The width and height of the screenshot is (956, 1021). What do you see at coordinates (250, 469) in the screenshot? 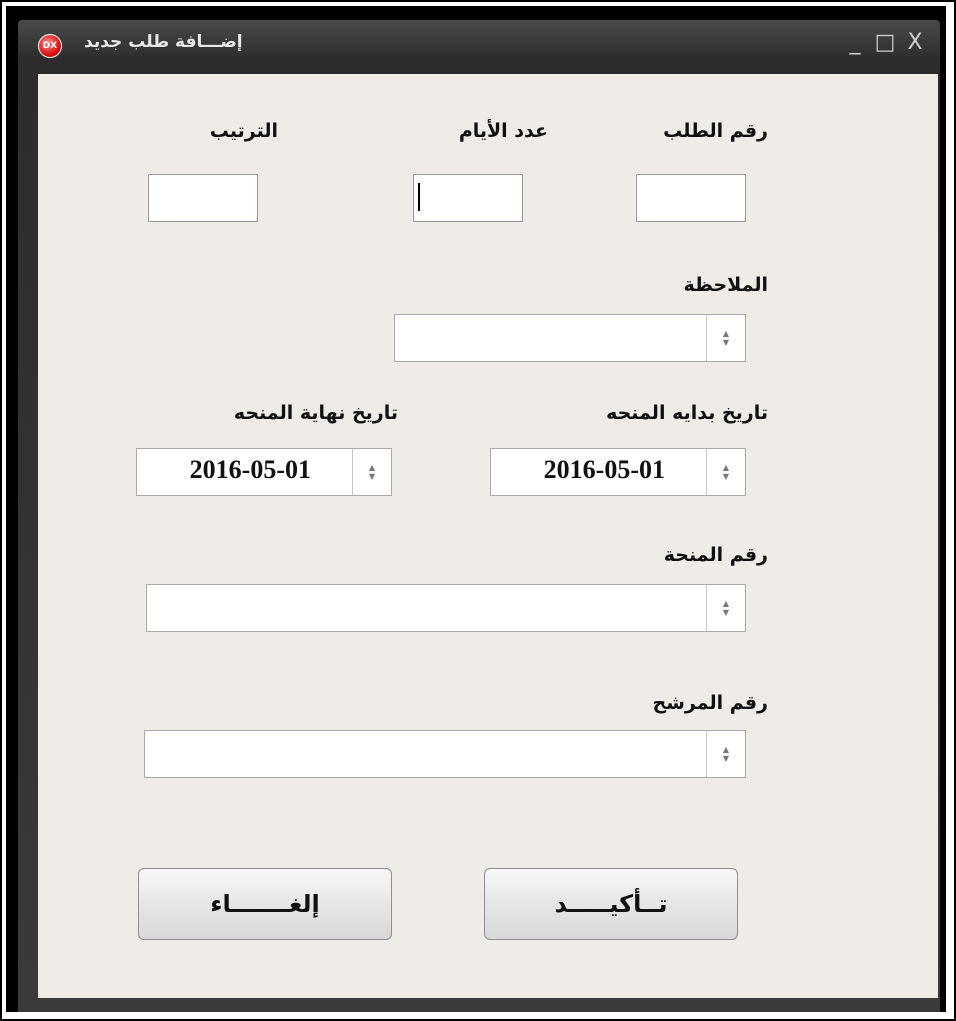
I see `grant-end-date-value: 2016-05-01` at bounding box center [250, 469].